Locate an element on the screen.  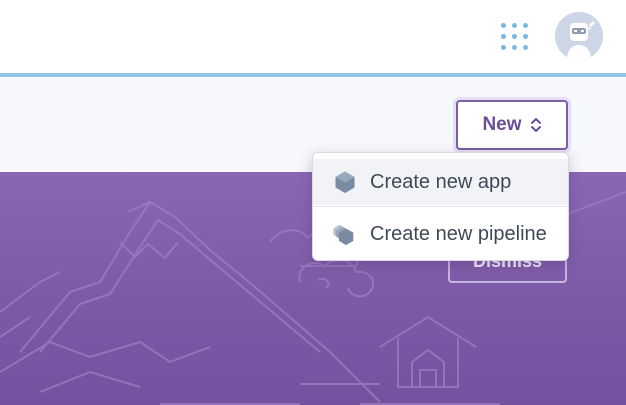
user-avatar-icon is located at coordinates (579, 36).